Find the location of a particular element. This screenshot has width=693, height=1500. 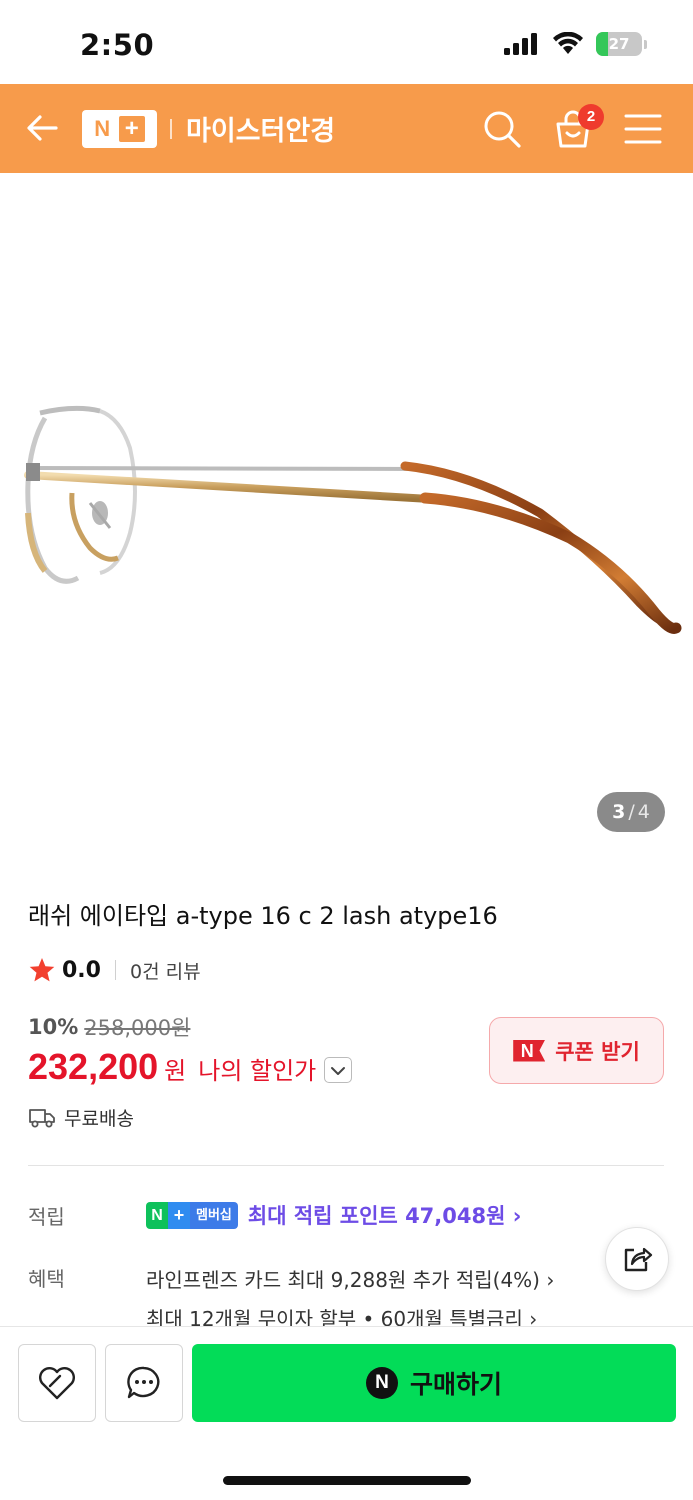

back-arrow-icon is located at coordinates (42, 128).